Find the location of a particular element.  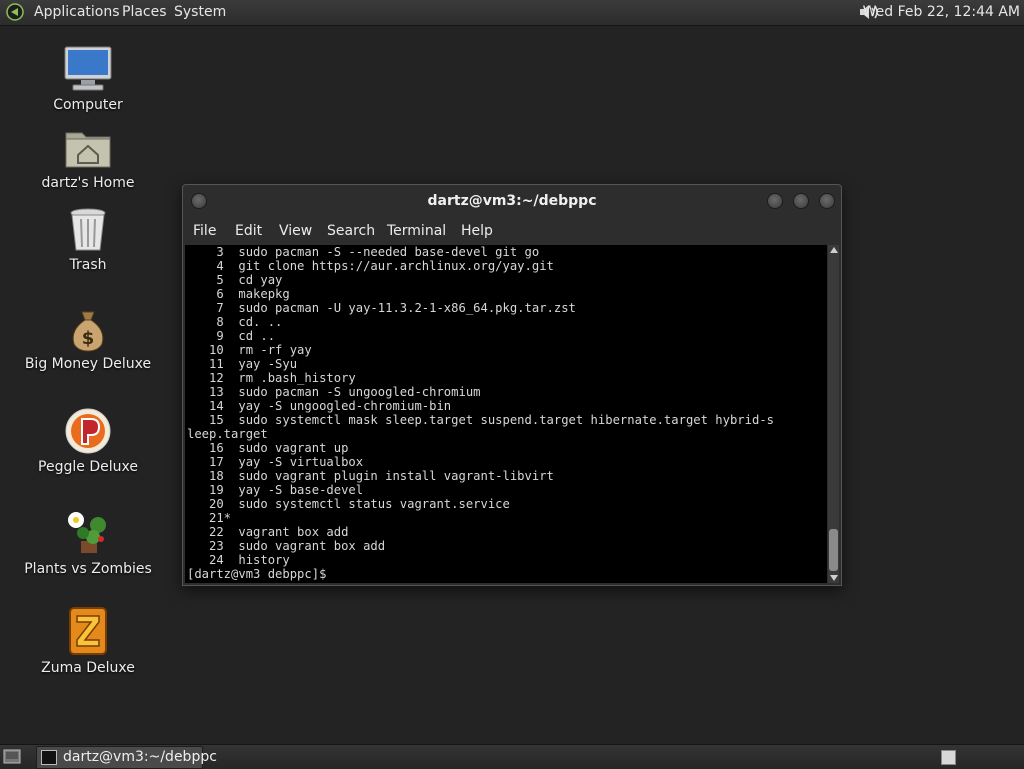

menu-help: Help is located at coordinates (477, 231).